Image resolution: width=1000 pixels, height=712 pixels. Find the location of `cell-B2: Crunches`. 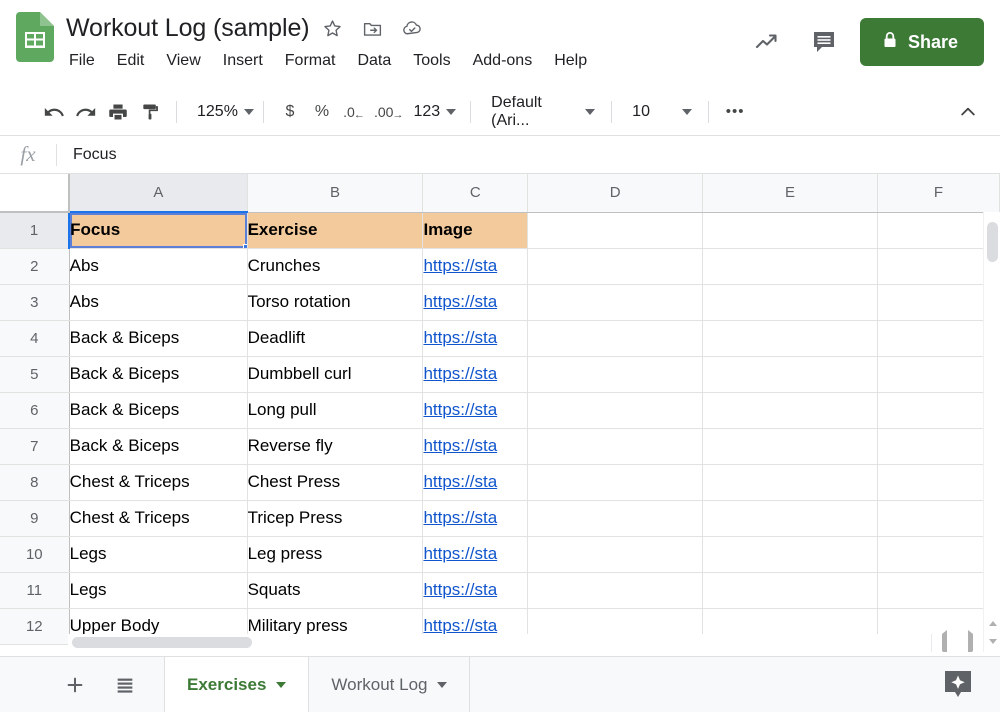

cell-B2: Crunches is located at coordinates (335, 266).